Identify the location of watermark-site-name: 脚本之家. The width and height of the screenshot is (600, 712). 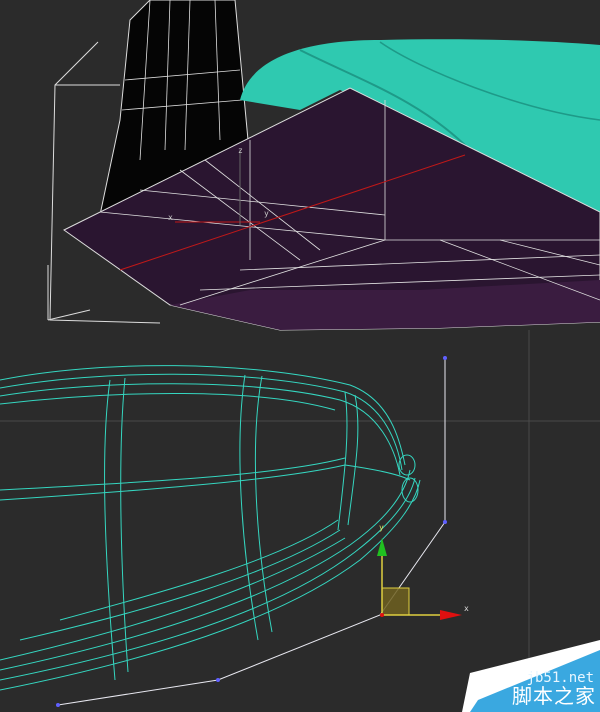
(554, 696).